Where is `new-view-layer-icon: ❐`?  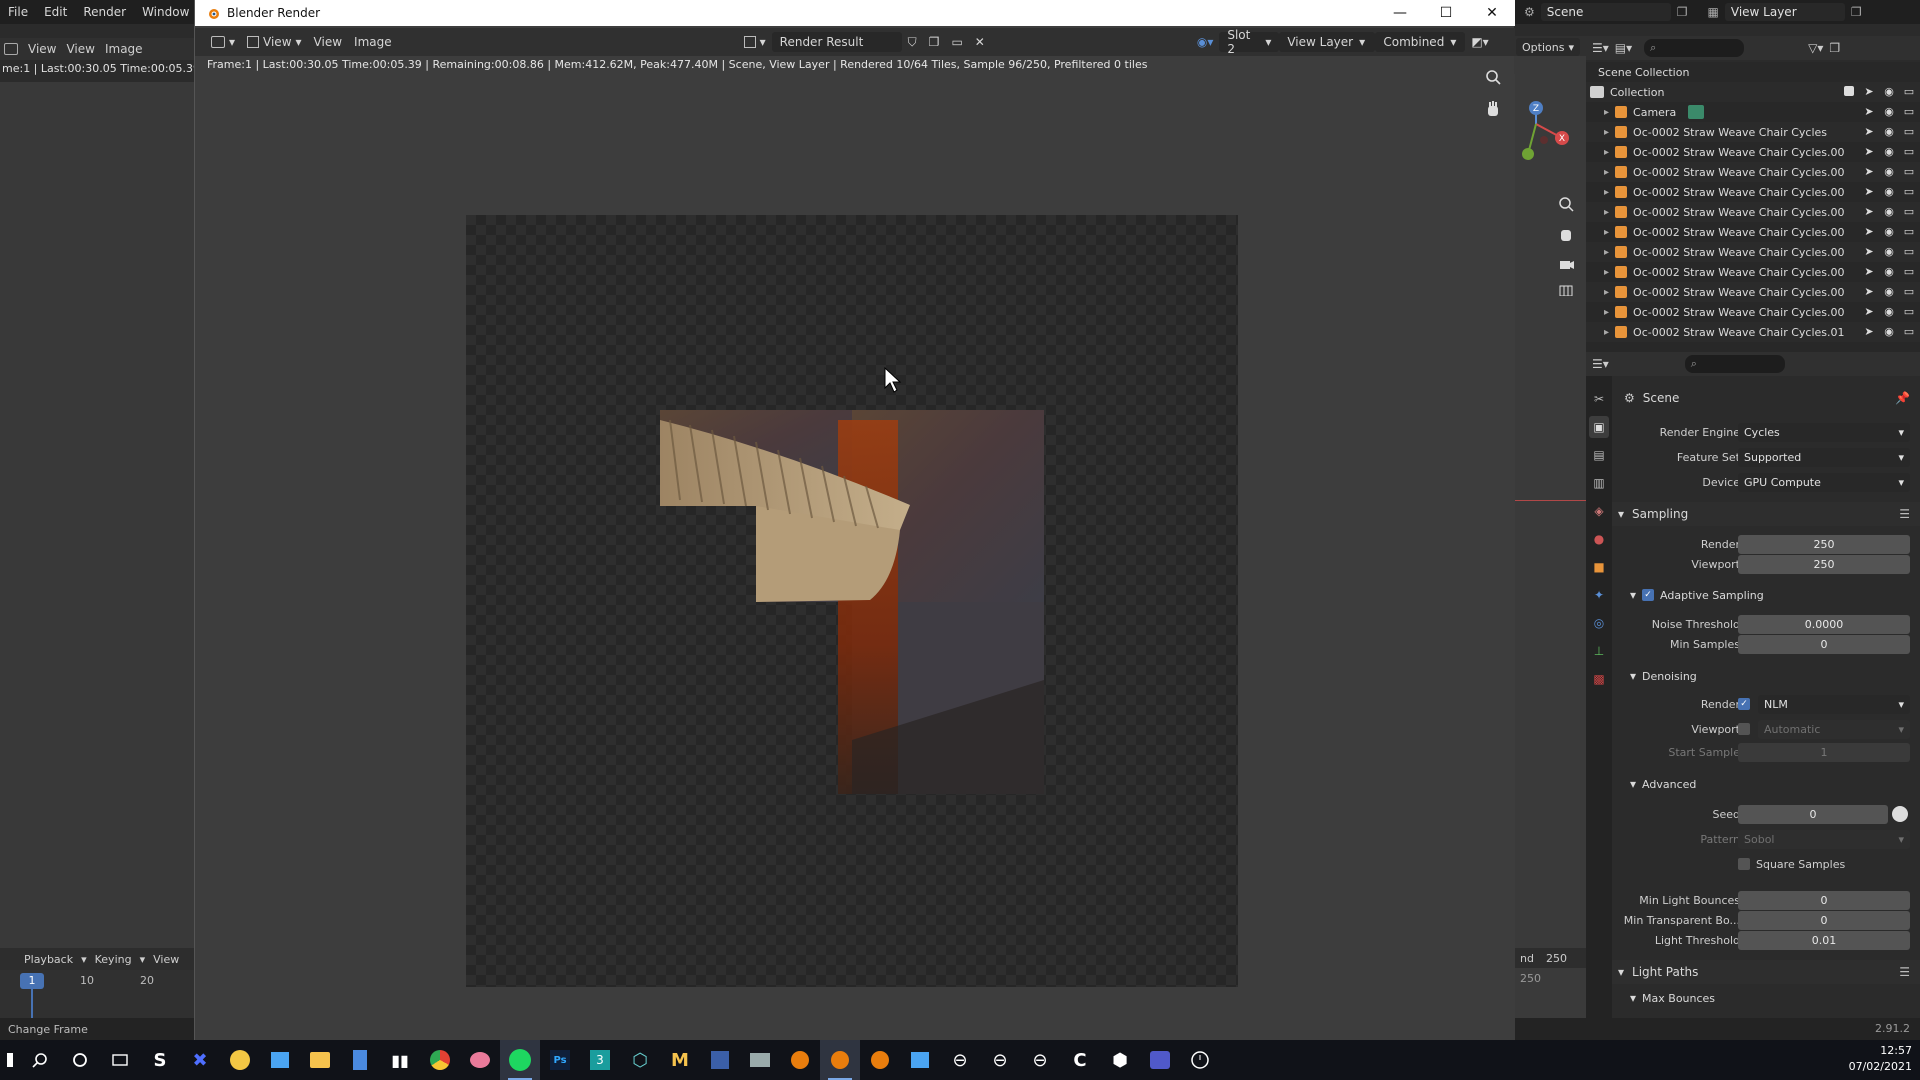 new-view-layer-icon: ❐ is located at coordinates (1856, 12).